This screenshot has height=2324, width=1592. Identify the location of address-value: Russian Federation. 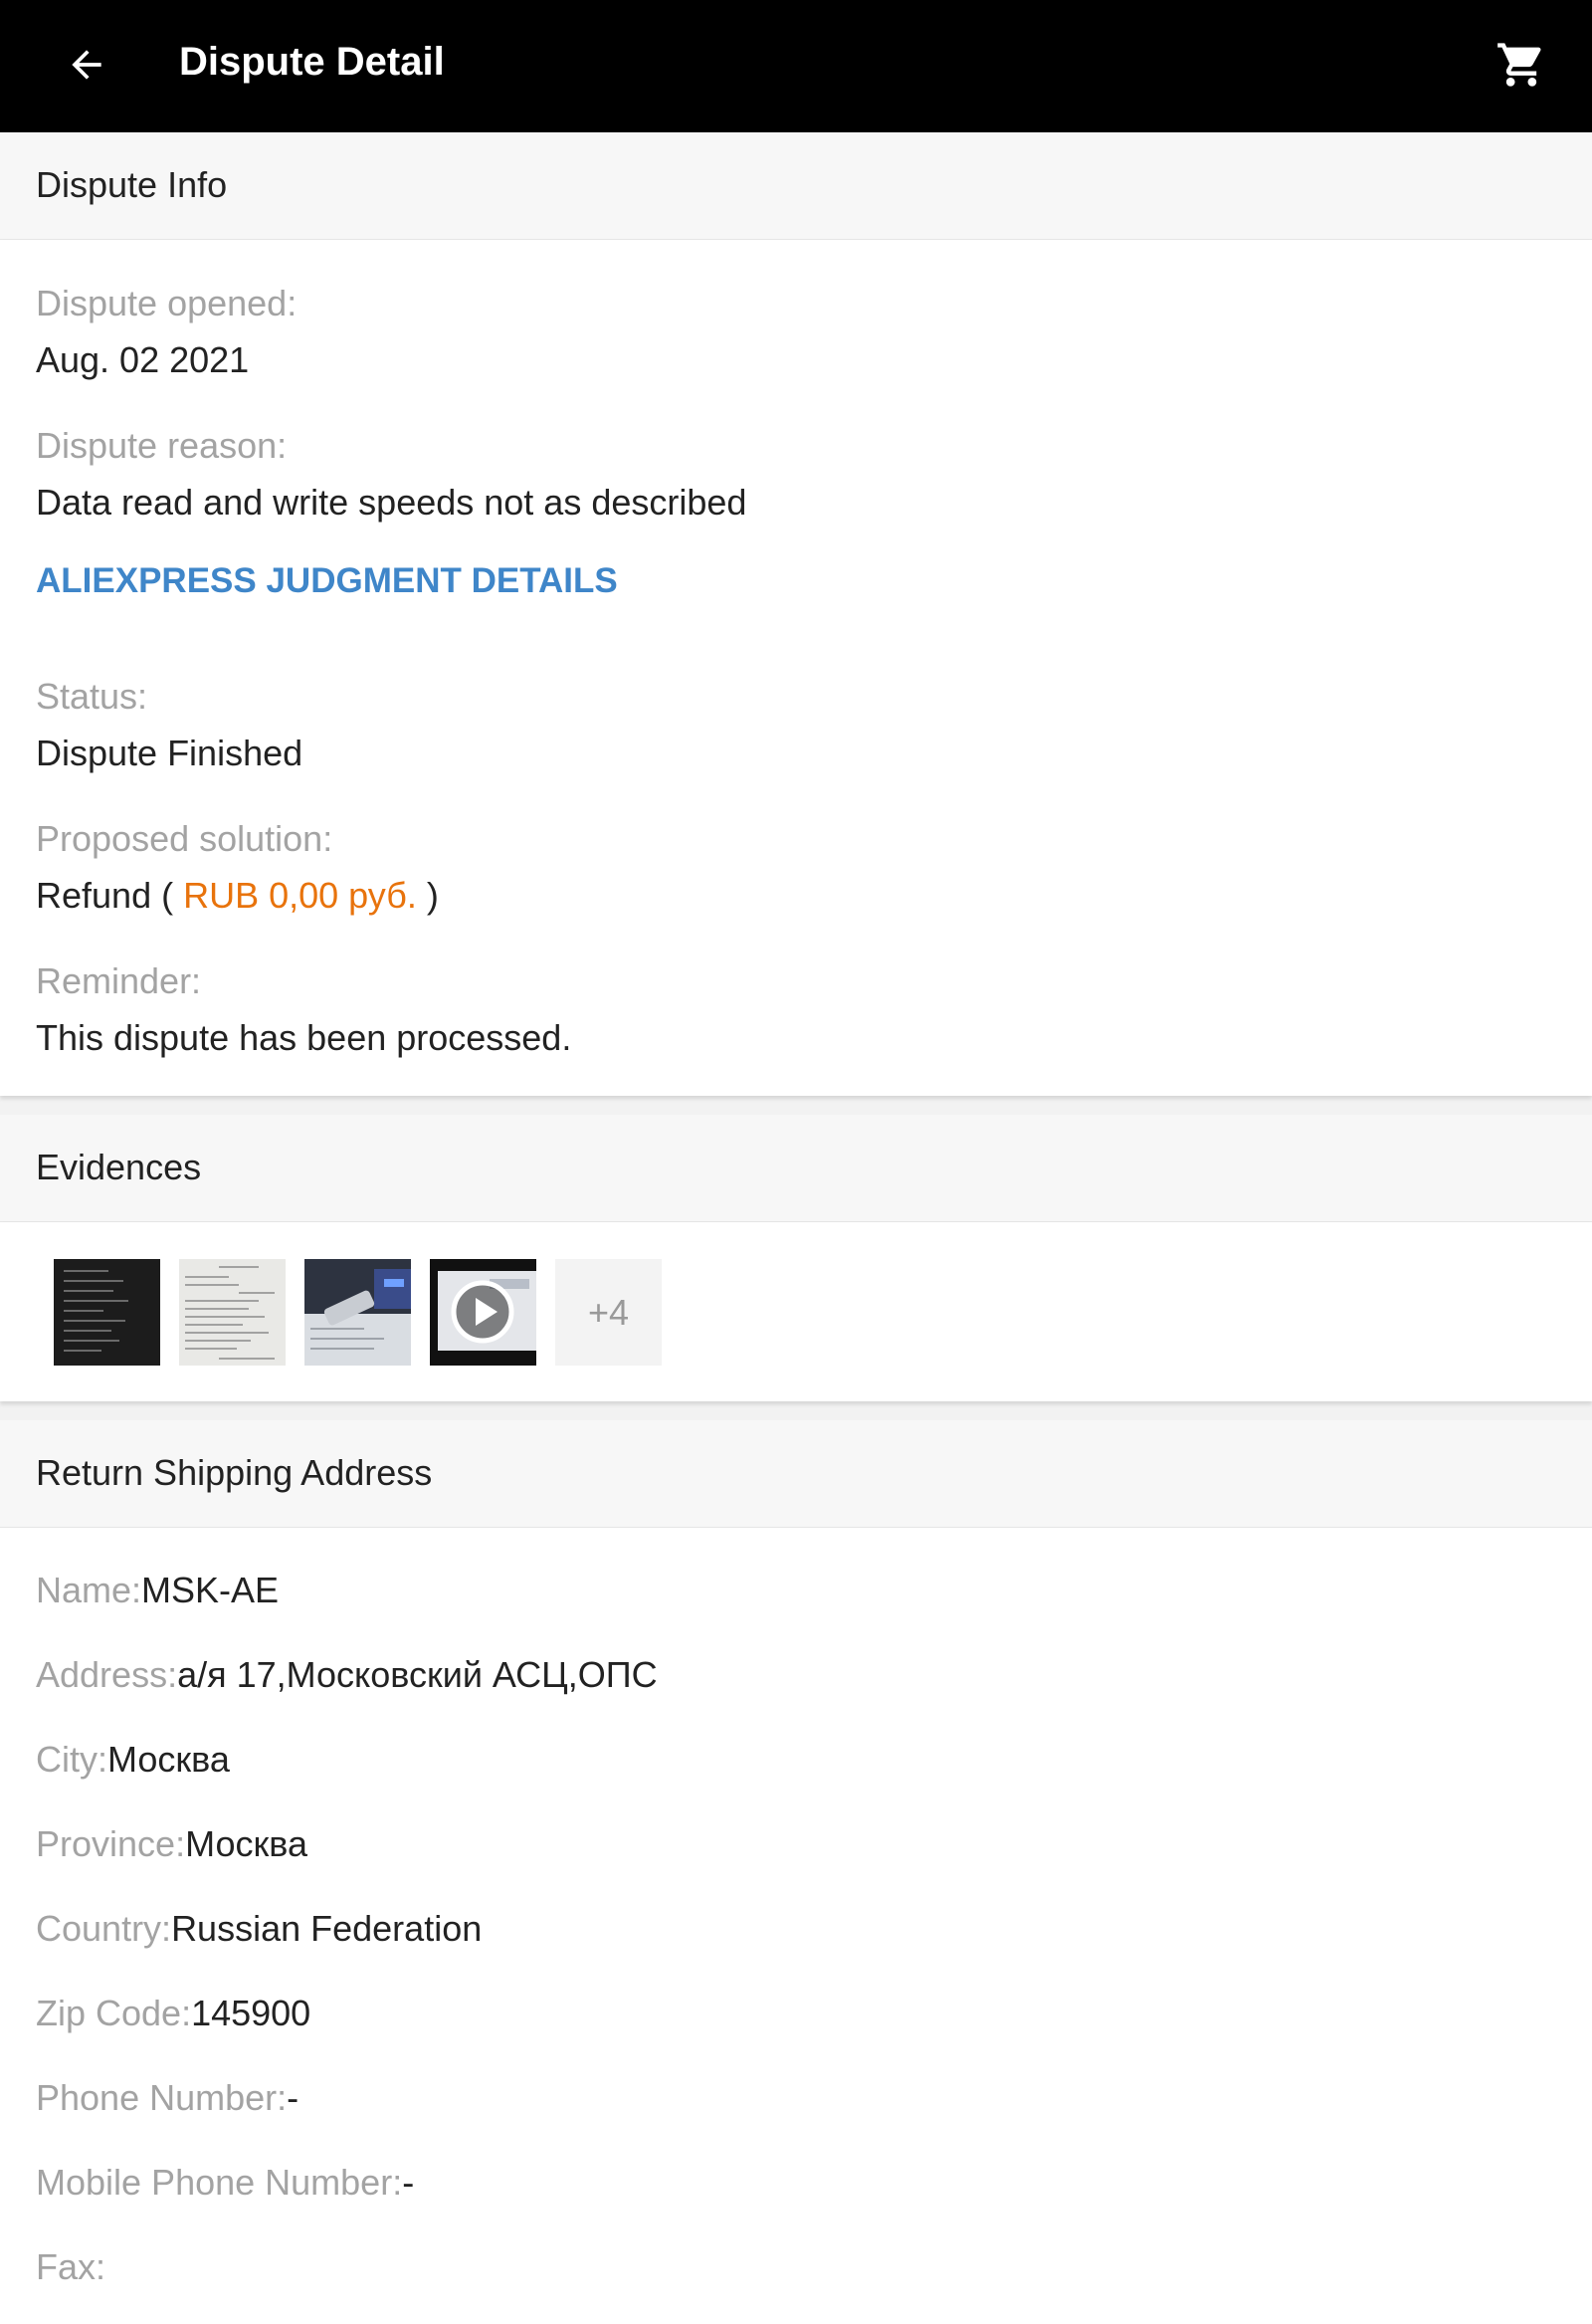
(327, 1928).